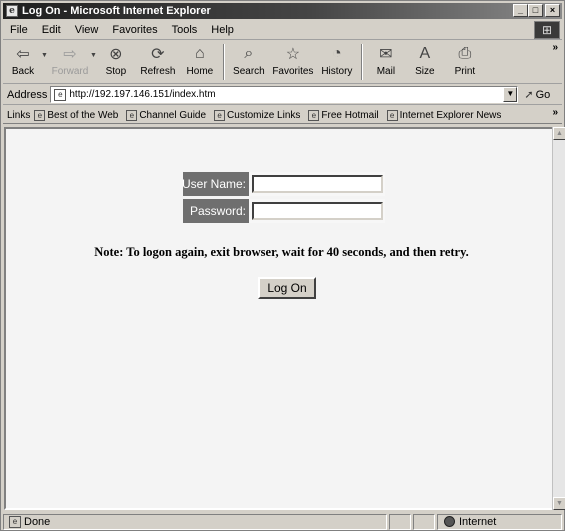  What do you see at coordinates (116, 11) in the screenshot?
I see `window-title: Log On - Microsoft Internet Explorer` at bounding box center [116, 11].